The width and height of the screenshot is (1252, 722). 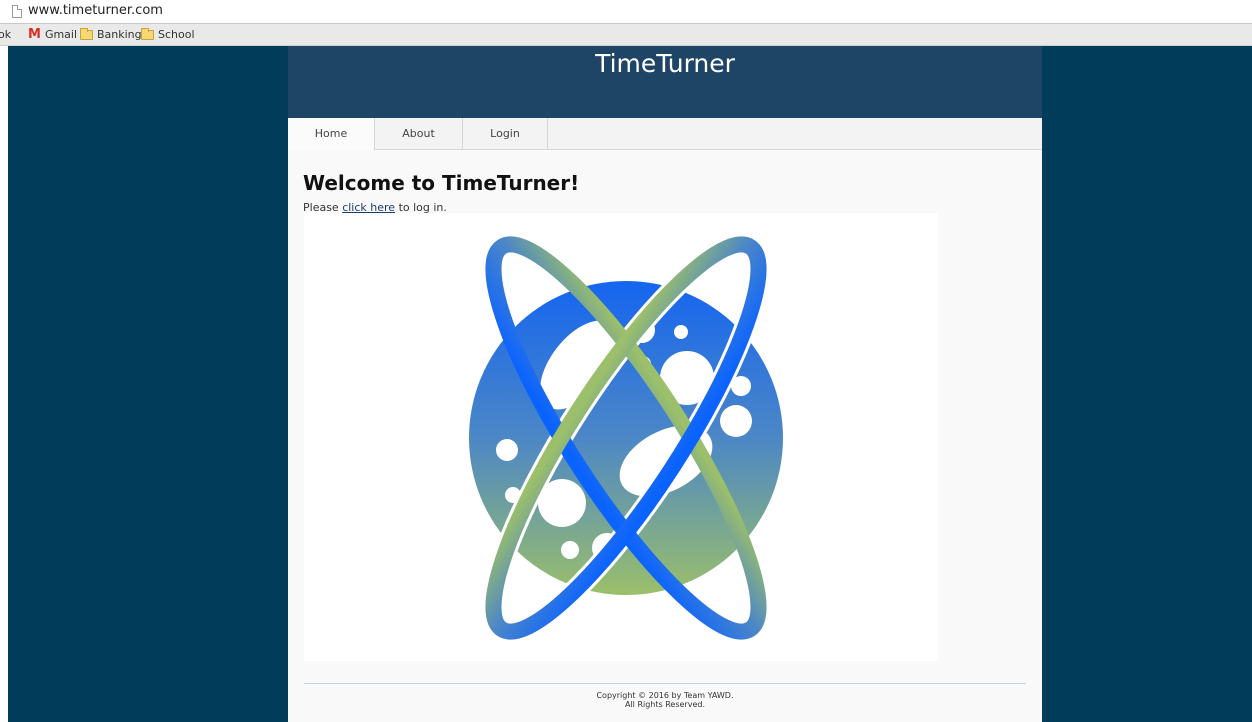 I want to click on bookmark-label: School, so click(x=176, y=34).